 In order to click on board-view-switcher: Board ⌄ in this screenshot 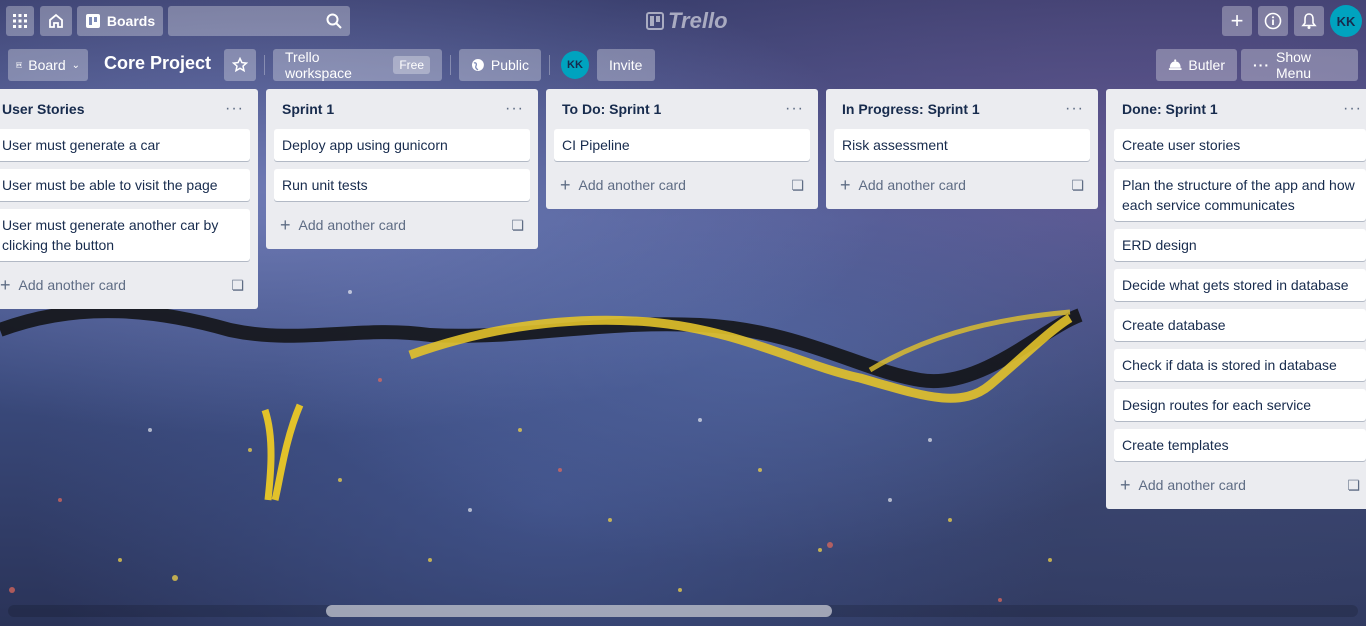, I will do `click(48, 65)`.